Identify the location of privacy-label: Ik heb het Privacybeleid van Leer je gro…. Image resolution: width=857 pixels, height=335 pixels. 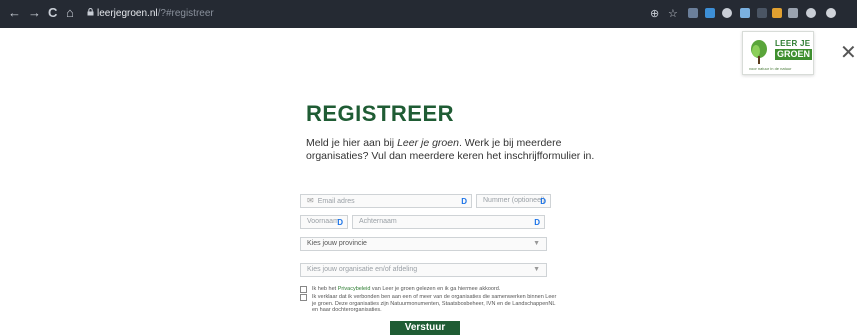
(434, 289).